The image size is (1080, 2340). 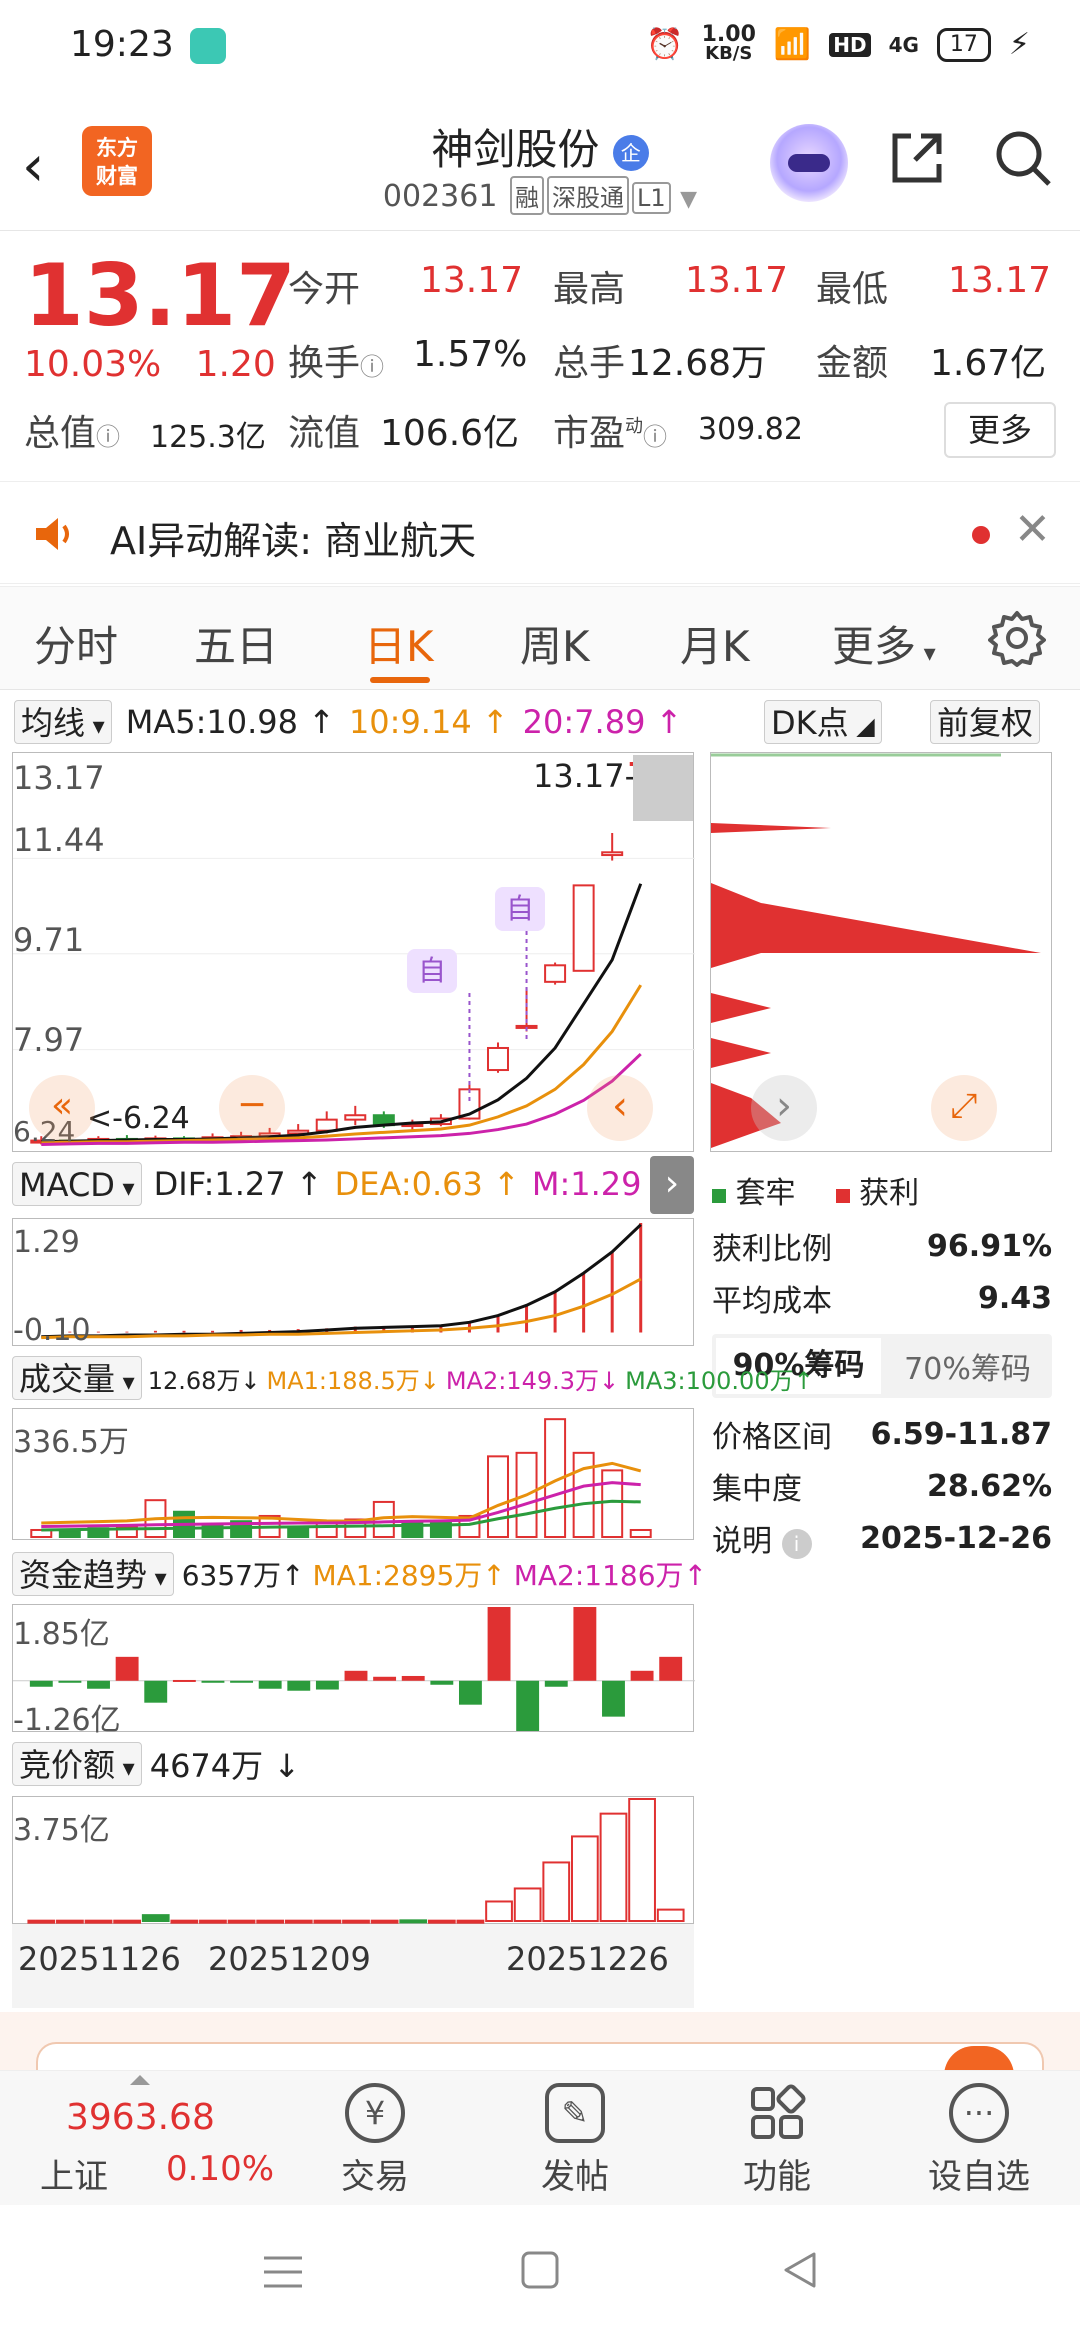 What do you see at coordinates (99, 1959) in the screenshot?
I see `date-label-1: 20251126` at bounding box center [99, 1959].